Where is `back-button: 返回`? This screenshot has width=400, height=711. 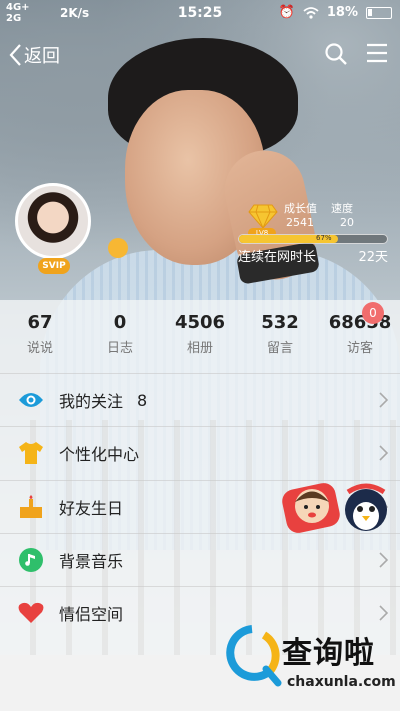
back-button: 返回 is located at coordinates (34, 55).